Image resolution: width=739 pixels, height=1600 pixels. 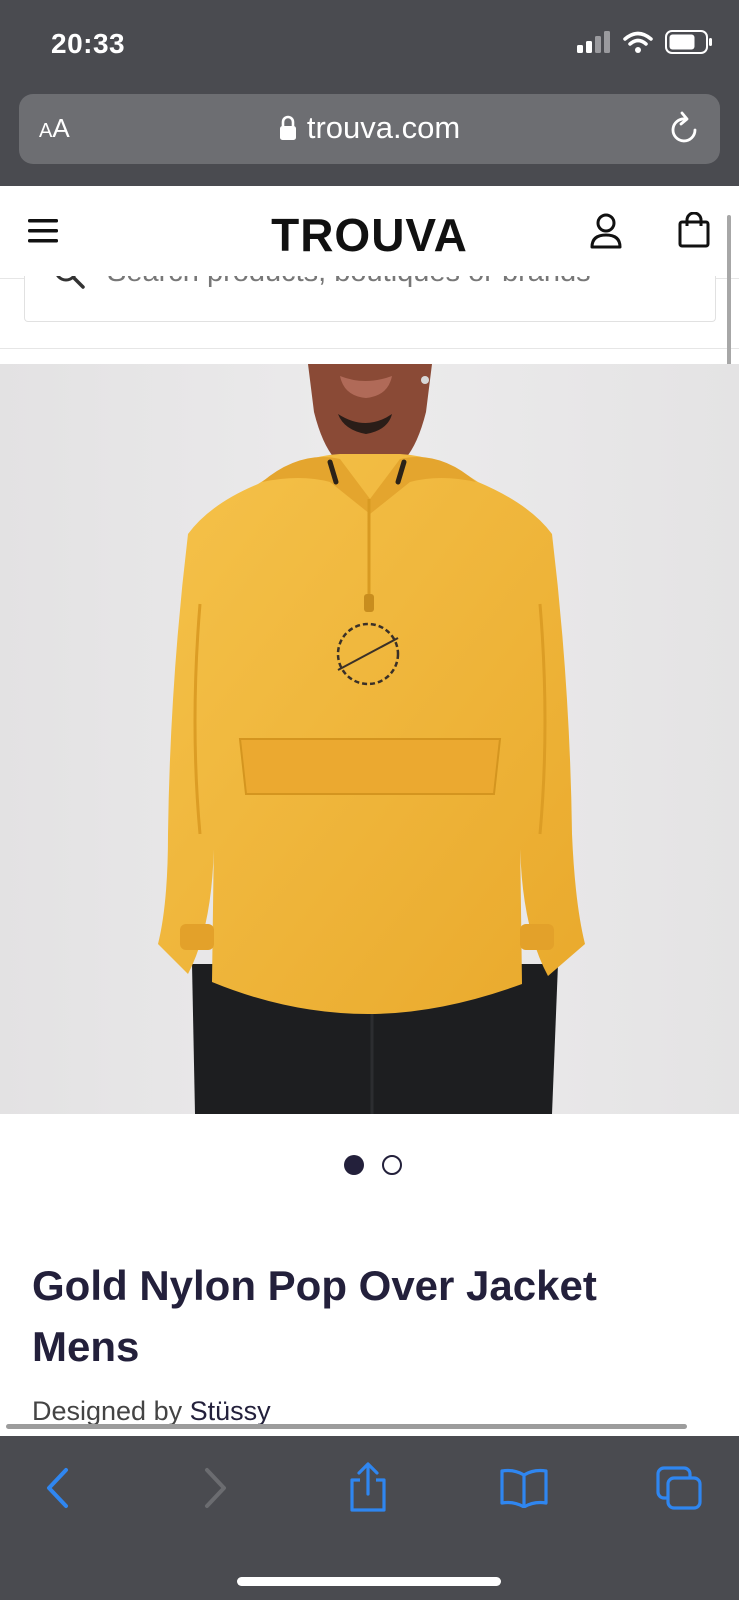 I want to click on signal-icon, so click(x=593, y=42).